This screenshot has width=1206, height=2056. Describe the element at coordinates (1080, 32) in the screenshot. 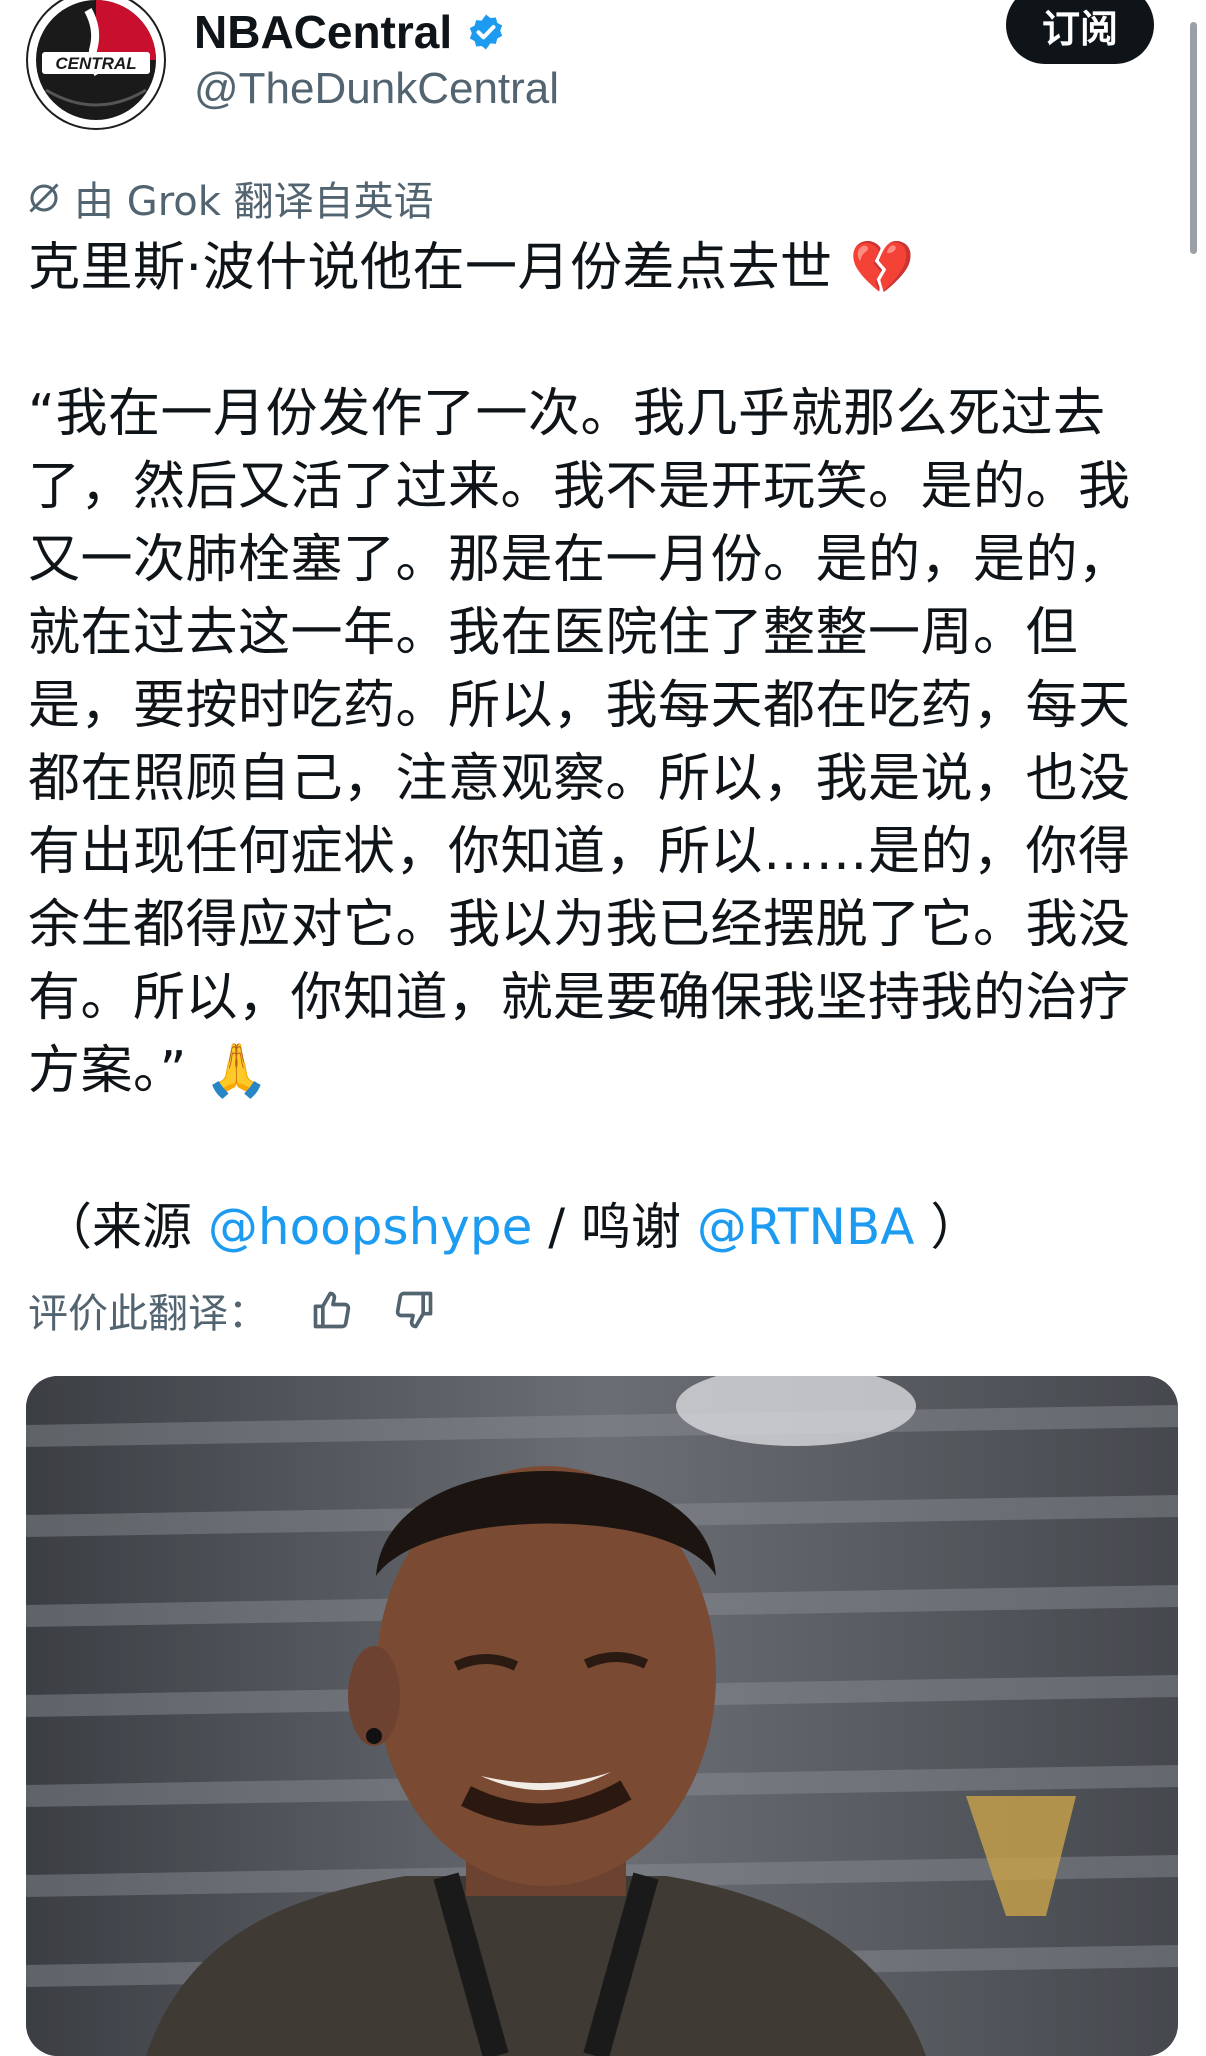

I see `subscribe-button: 订阅` at that location.